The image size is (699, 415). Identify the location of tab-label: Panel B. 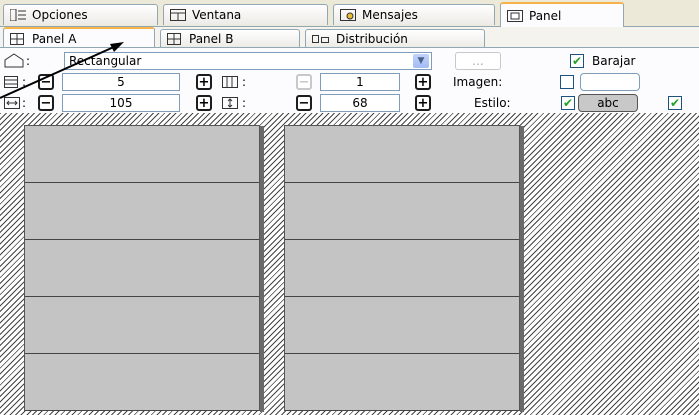
(211, 38).